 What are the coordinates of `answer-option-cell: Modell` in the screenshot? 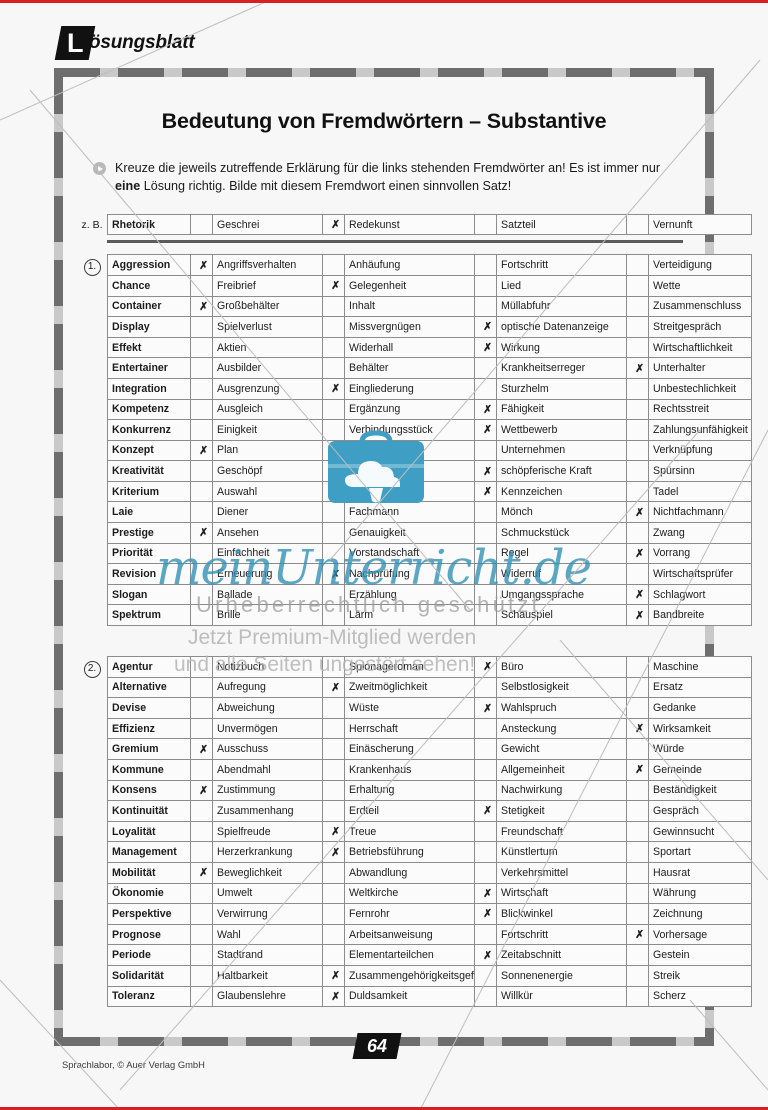 It's located at (409, 471).